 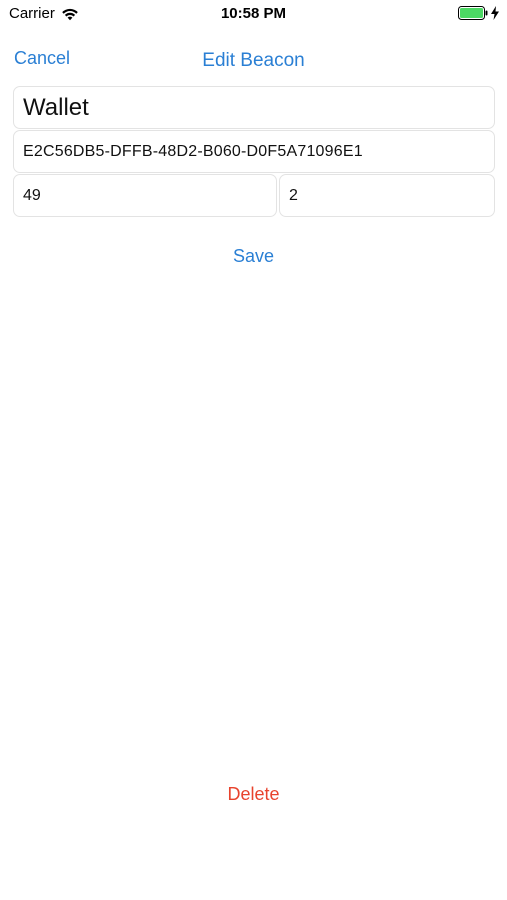 I want to click on page-title: Edit Beacon, so click(x=253, y=60).